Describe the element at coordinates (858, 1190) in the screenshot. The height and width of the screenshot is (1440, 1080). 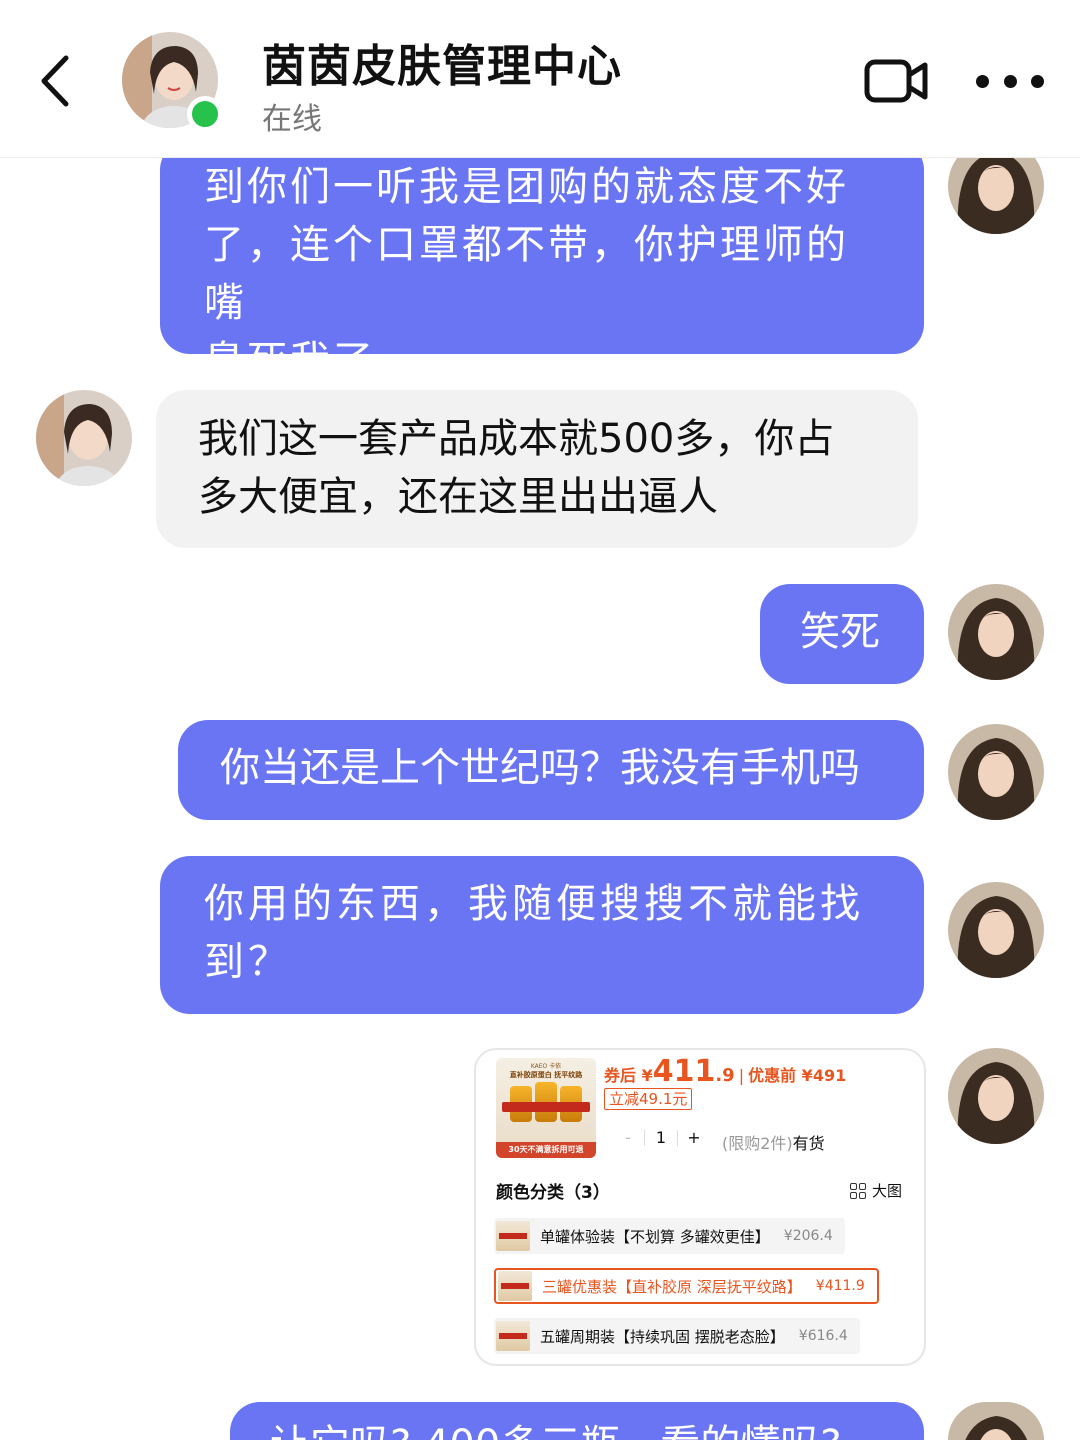
I see `grid-icon` at that location.